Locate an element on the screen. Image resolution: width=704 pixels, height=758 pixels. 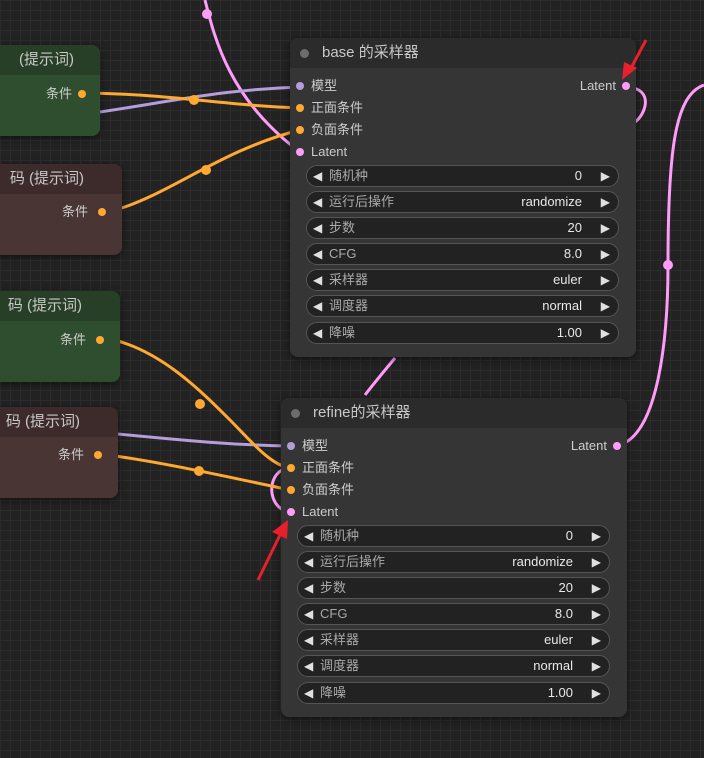
refine-output-latent-dot is located at coordinates (617, 446).